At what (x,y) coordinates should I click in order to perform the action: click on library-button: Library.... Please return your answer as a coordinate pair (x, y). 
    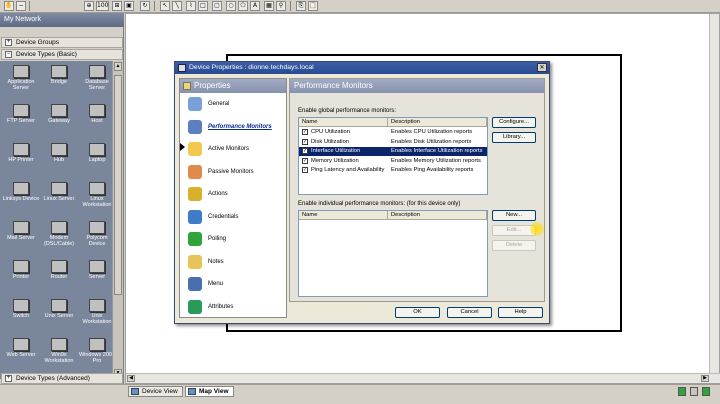
    Looking at the image, I should click on (514, 137).